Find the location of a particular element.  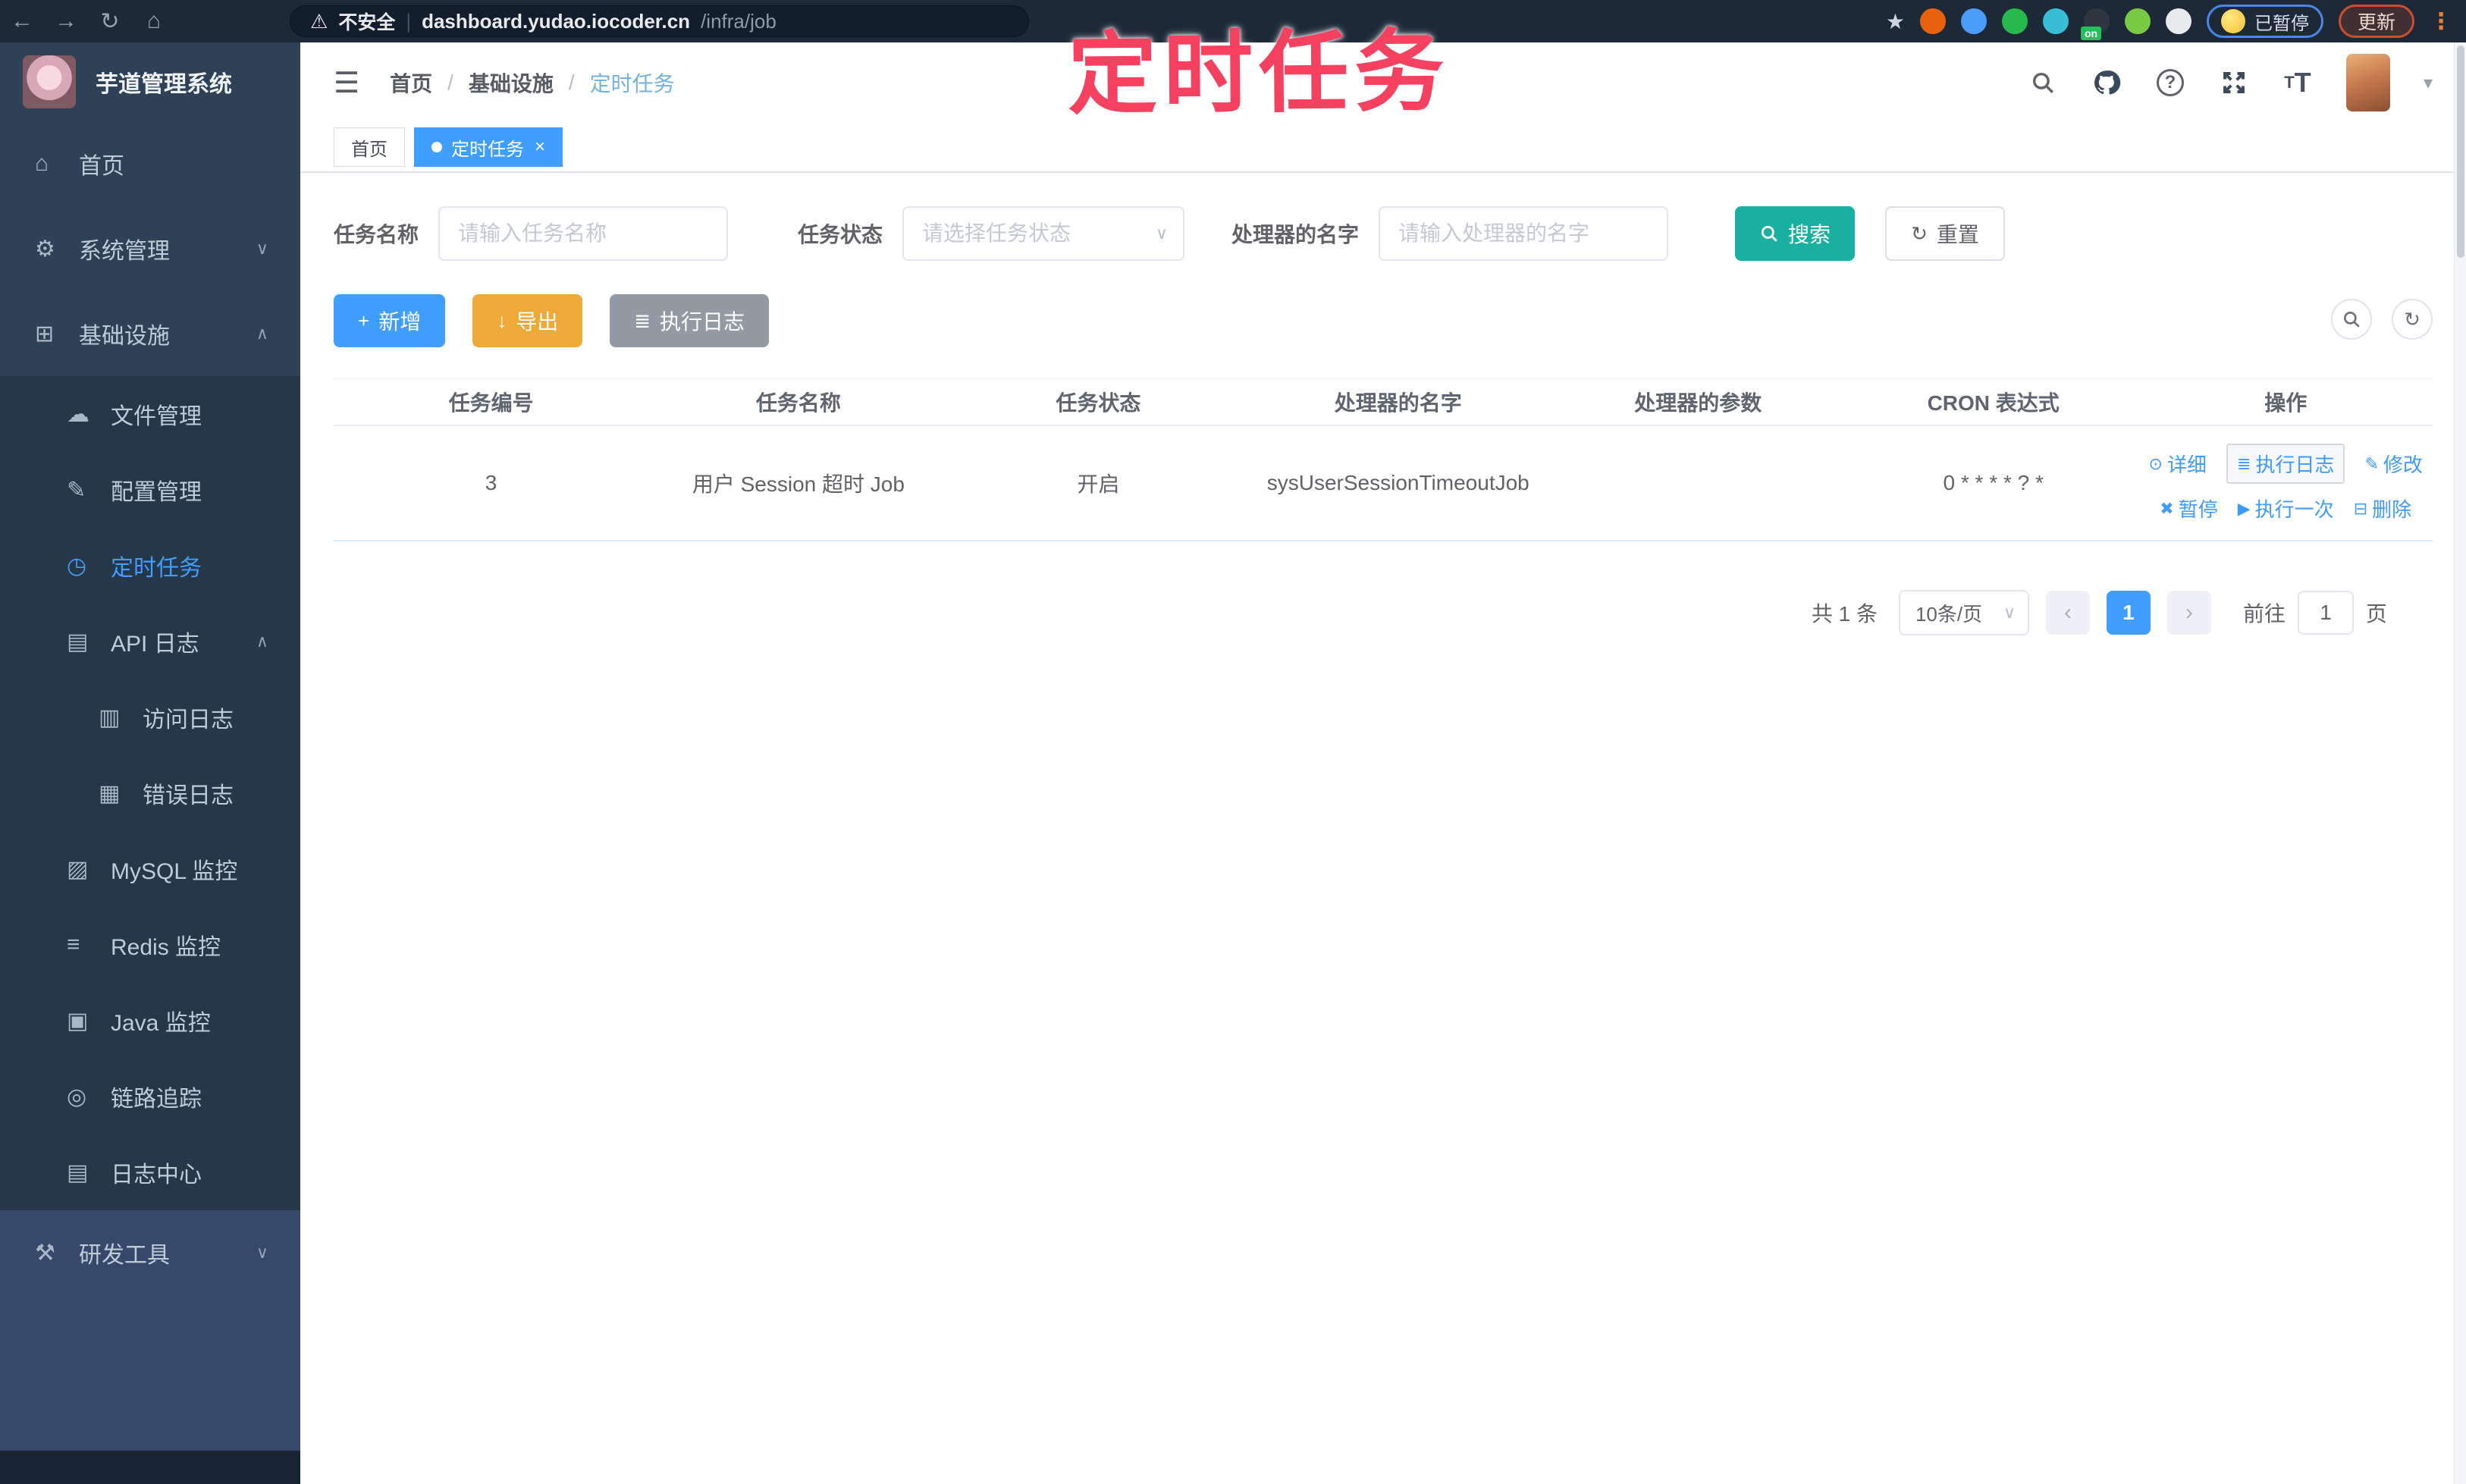

refresh-table-icon: ↻ is located at coordinates (2412, 320).